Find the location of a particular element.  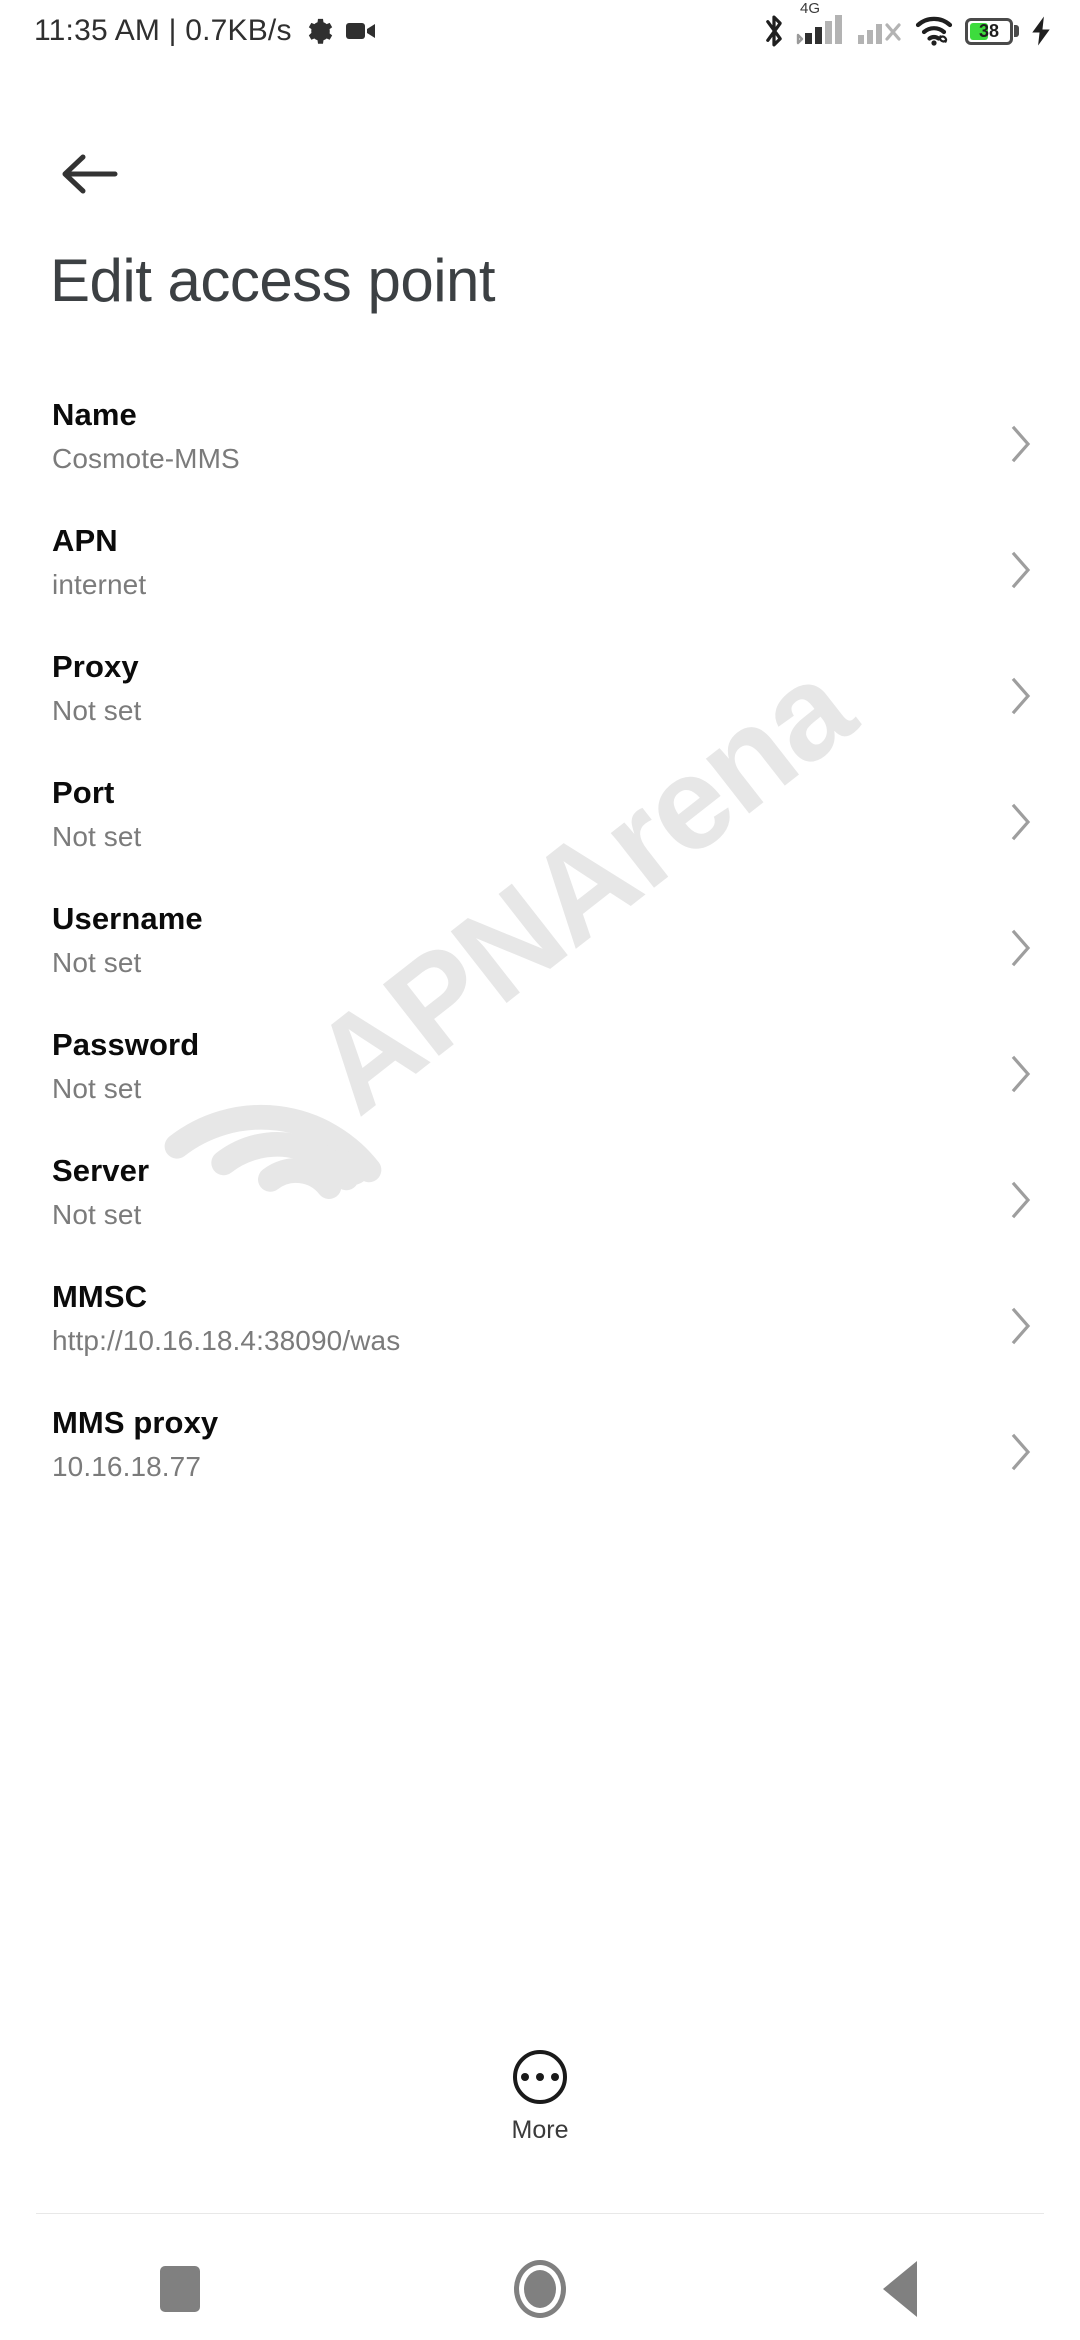

navbar-divider is located at coordinates (540, 2213).